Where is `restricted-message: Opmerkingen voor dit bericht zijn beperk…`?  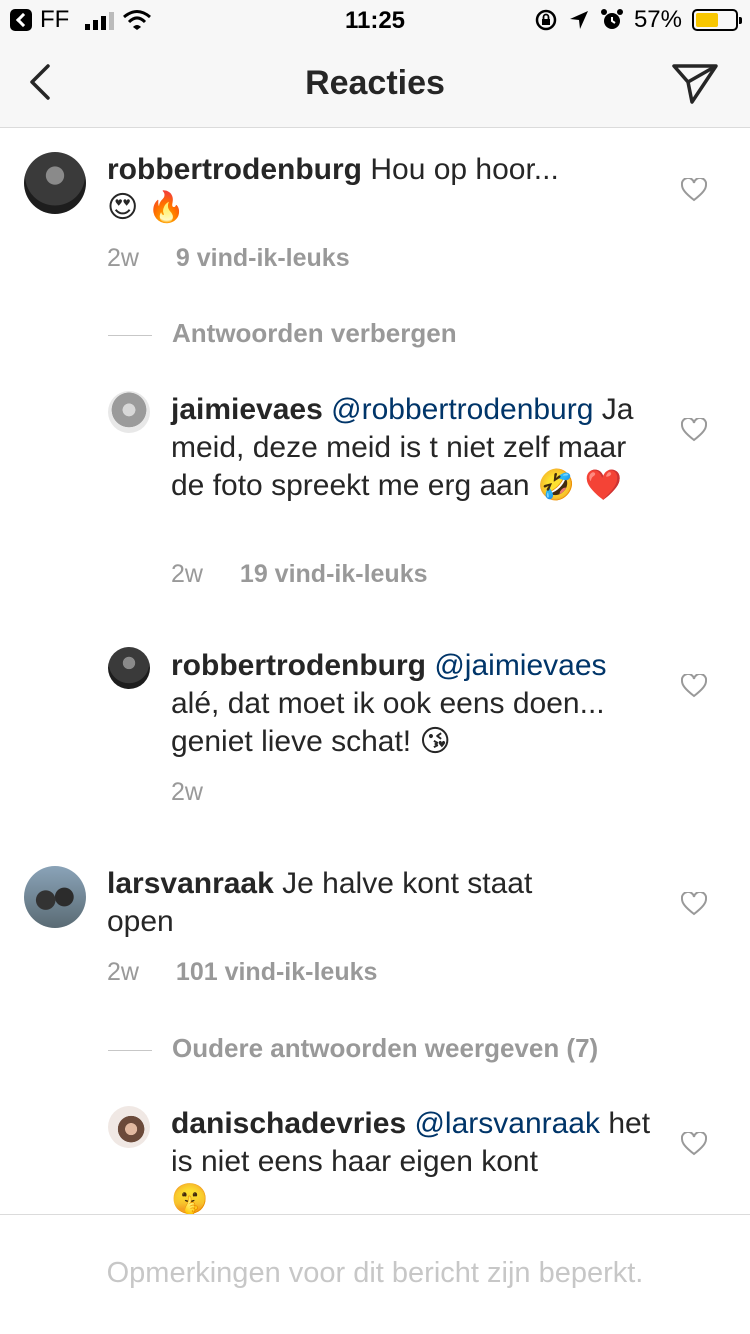
restricted-message: Opmerkingen voor dit bericht zijn beperk… is located at coordinates (375, 1273).